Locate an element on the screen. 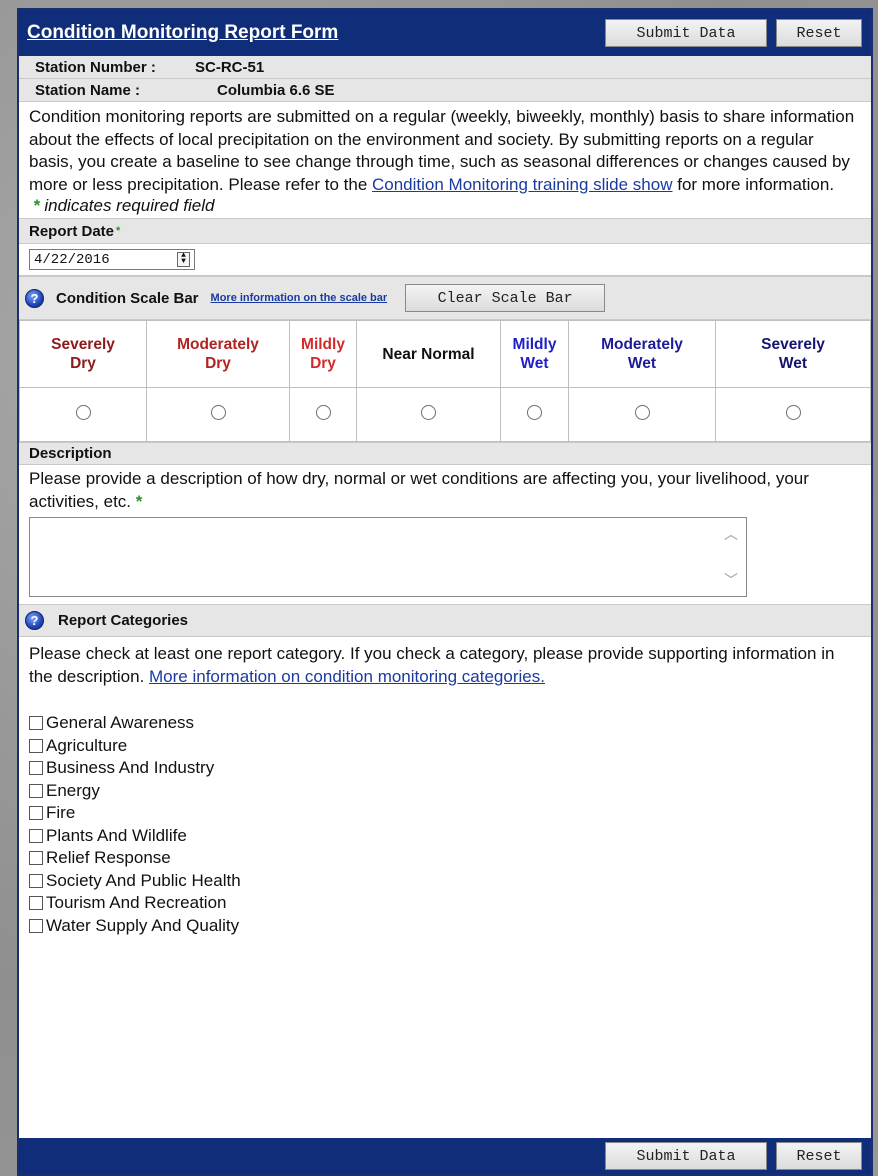 The image size is (878, 1176). category-item: General Awareness is located at coordinates (450, 723).